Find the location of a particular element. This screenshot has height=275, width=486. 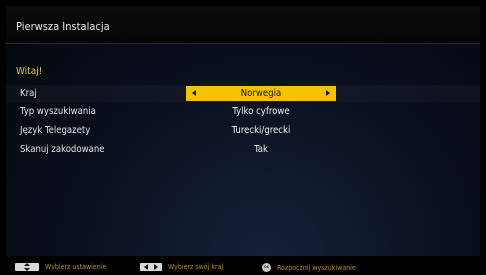

setting-label-teletext-language: Język Telegazety is located at coordinates (55, 130).